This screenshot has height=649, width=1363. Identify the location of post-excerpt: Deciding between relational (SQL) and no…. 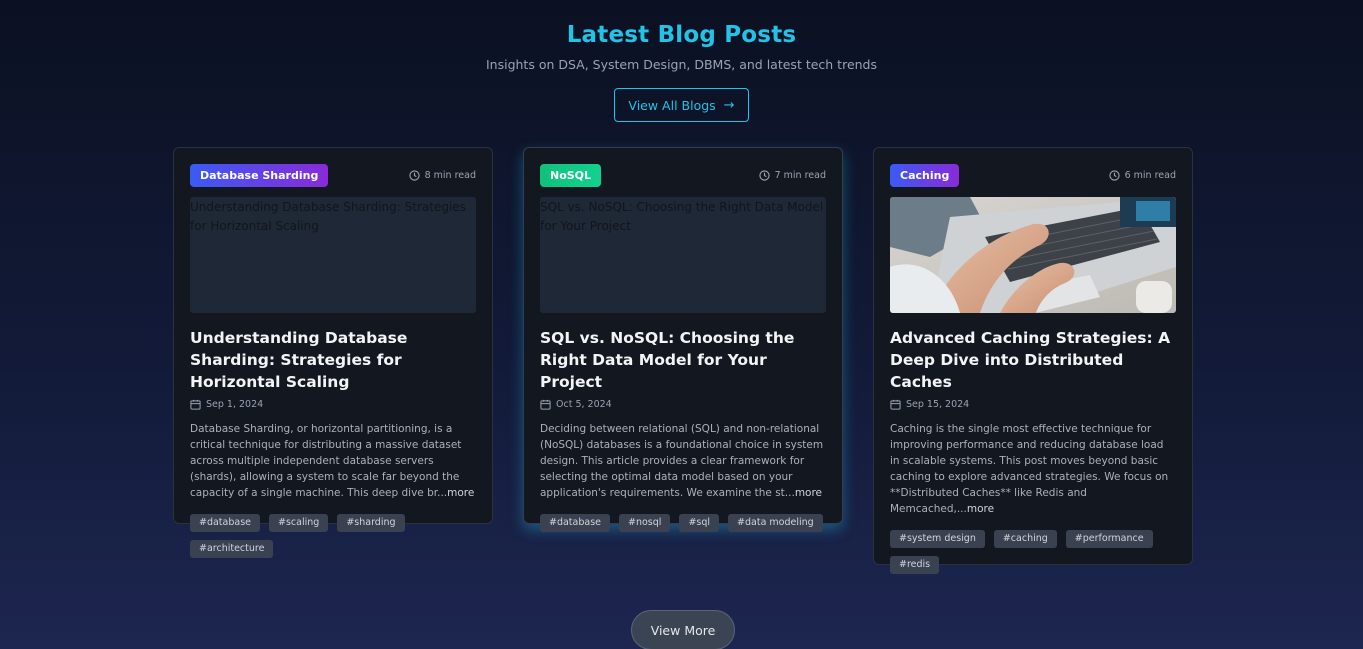
(683, 461).